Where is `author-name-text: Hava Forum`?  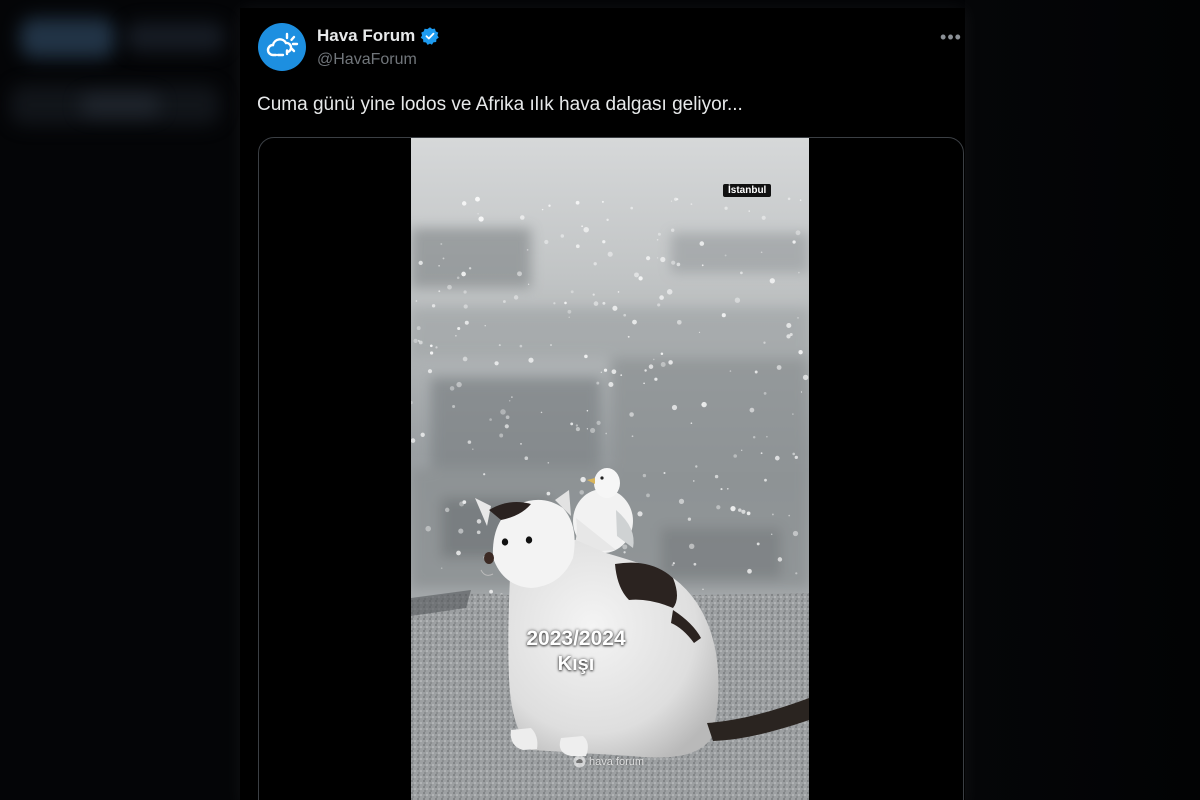 author-name-text: Hava Forum is located at coordinates (366, 36).